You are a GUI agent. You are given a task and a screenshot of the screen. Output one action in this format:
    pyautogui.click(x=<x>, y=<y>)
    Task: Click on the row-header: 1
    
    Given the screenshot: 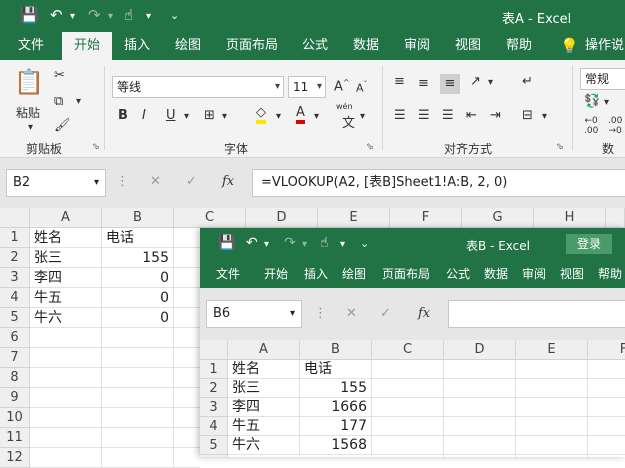 What is the action you would take?
    pyautogui.click(x=214, y=369)
    